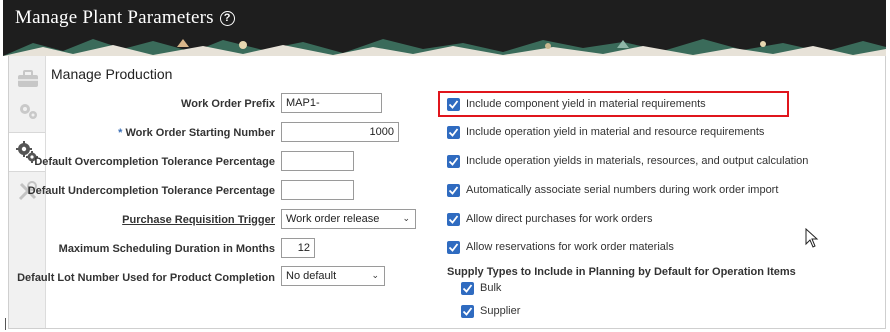  What do you see at coordinates (200, 133) in the screenshot?
I see `work-order-starting-number-label-text: Work Order Starting Number` at bounding box center [200, 133].